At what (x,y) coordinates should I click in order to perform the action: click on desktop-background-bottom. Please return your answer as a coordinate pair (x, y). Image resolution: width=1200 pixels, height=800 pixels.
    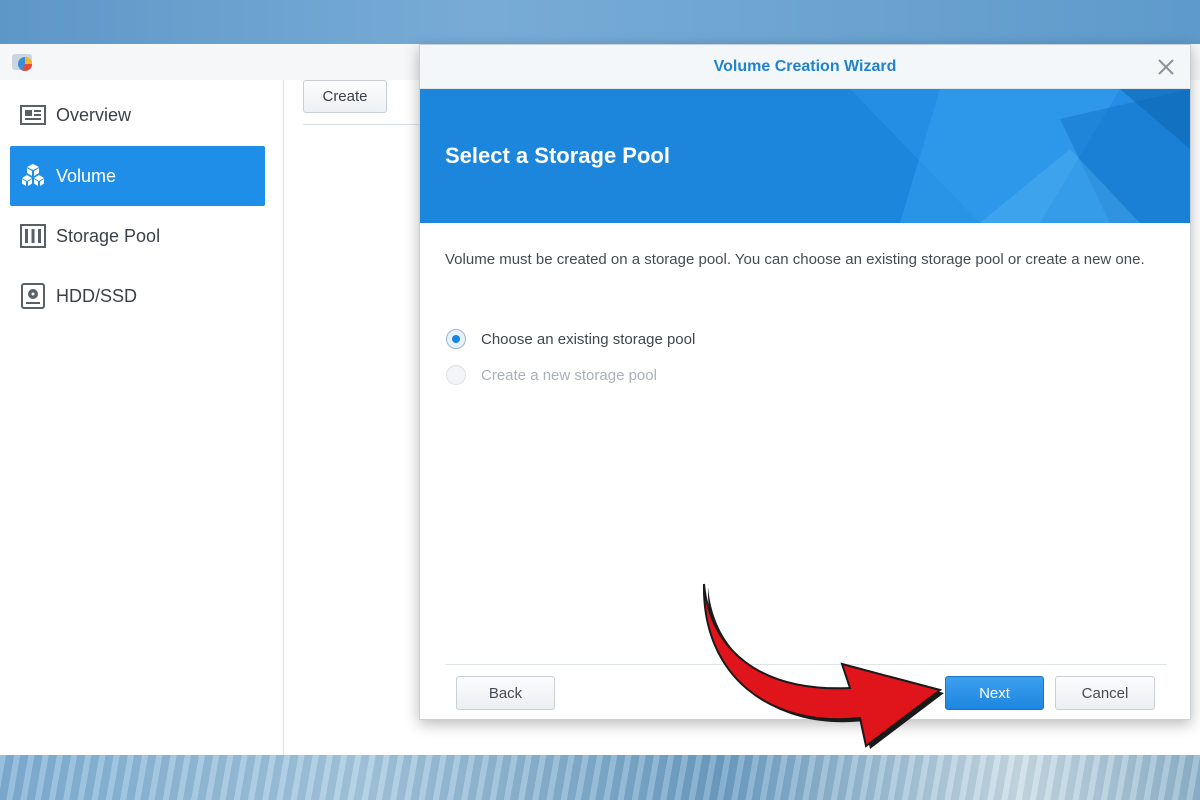
    Looking at the image, I should click on (600, 777).